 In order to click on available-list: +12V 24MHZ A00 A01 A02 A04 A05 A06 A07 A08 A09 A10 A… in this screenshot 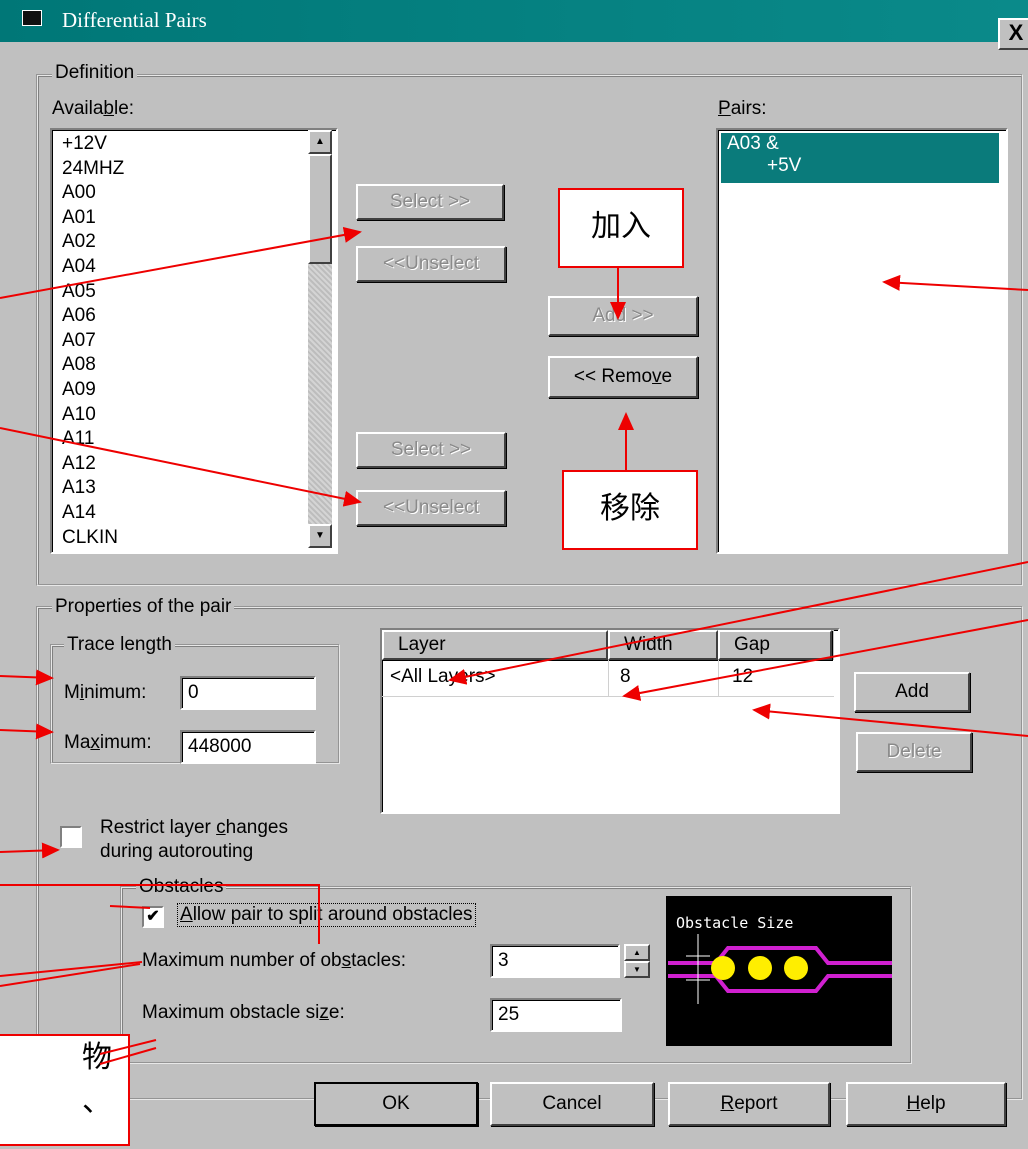, I will do `click(194, 341)`.